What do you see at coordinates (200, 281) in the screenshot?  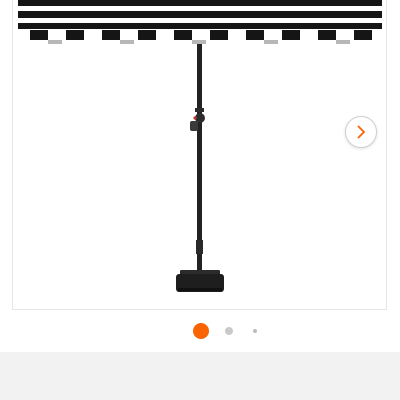 I see `umbrella-base` at bounding box center [200, 281].